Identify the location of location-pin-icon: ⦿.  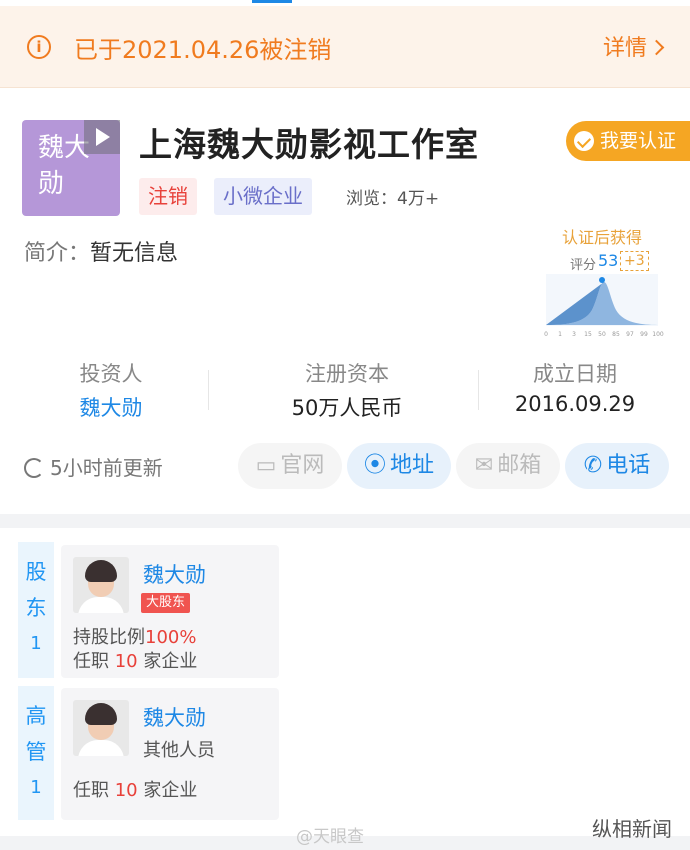
(374, 465).